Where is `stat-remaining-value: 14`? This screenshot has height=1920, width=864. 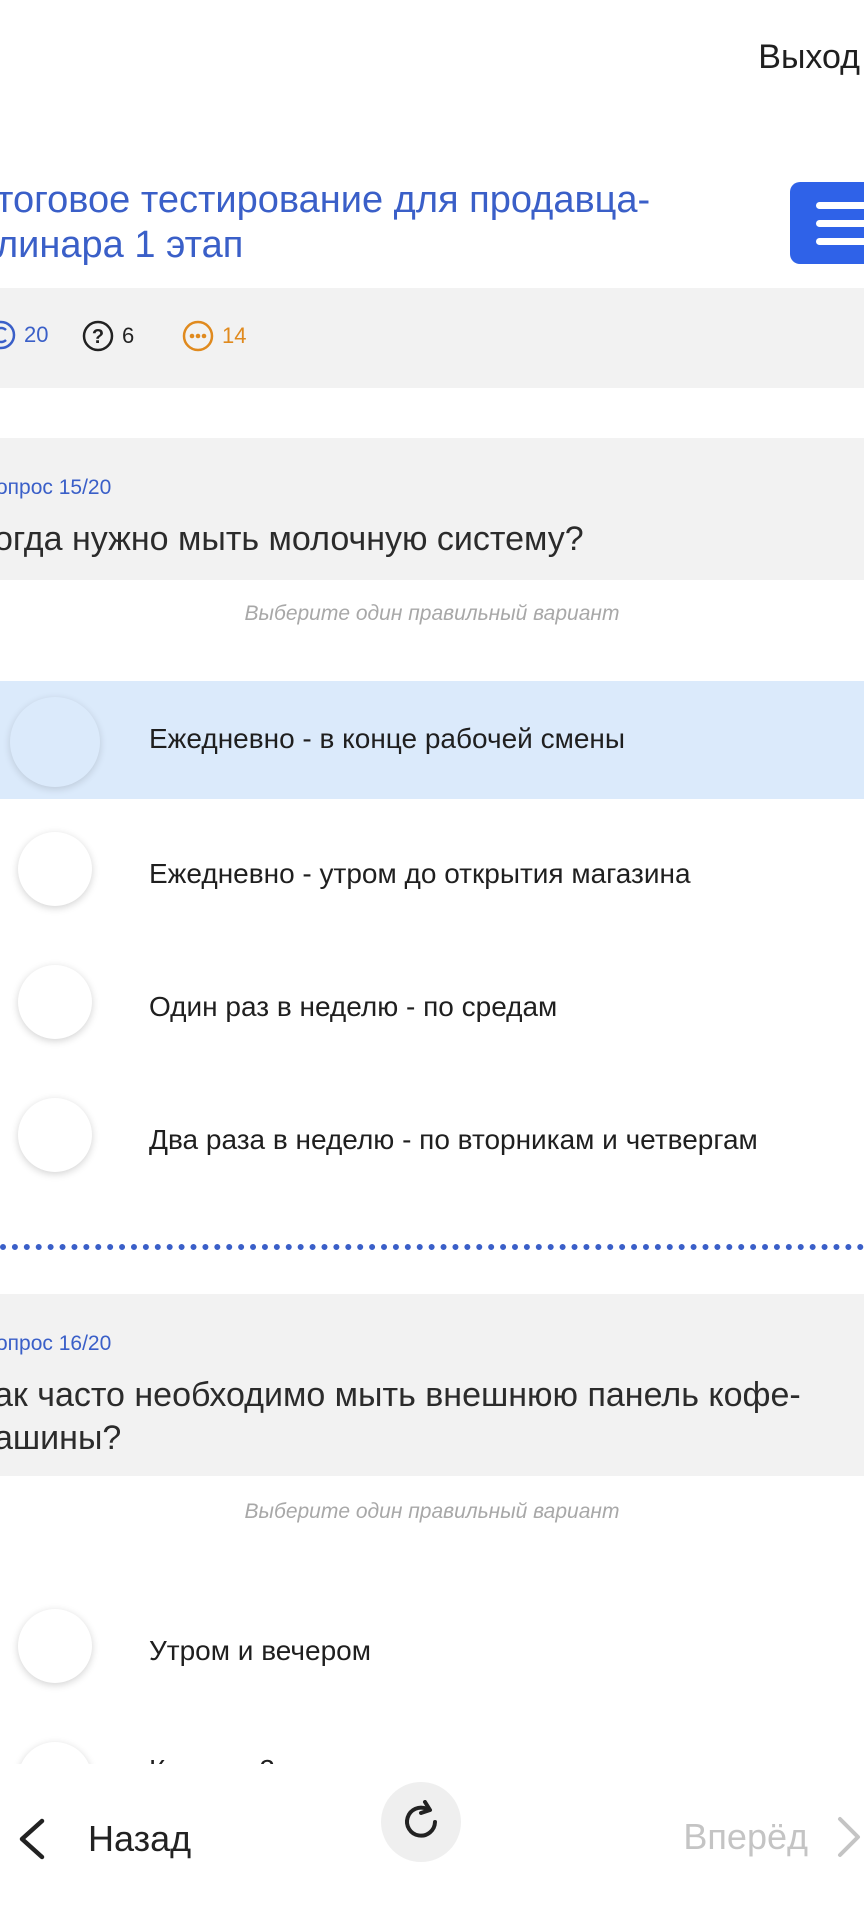
stat-remaining-value: 14 is located at coordinates (234, 335).